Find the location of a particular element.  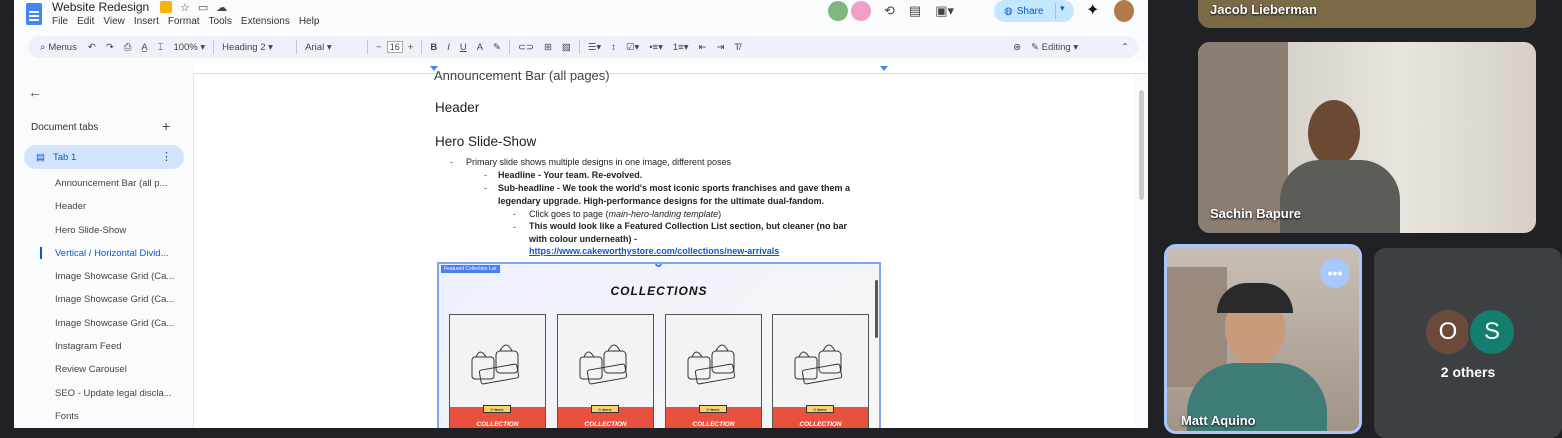

share-button: ◍ Share ▾ is located at coordinates (1034, 11).